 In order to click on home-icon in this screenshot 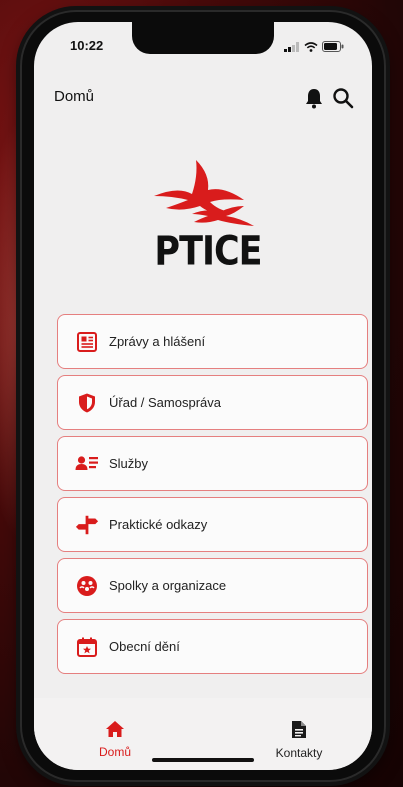, I will do `click(115, 729)`.